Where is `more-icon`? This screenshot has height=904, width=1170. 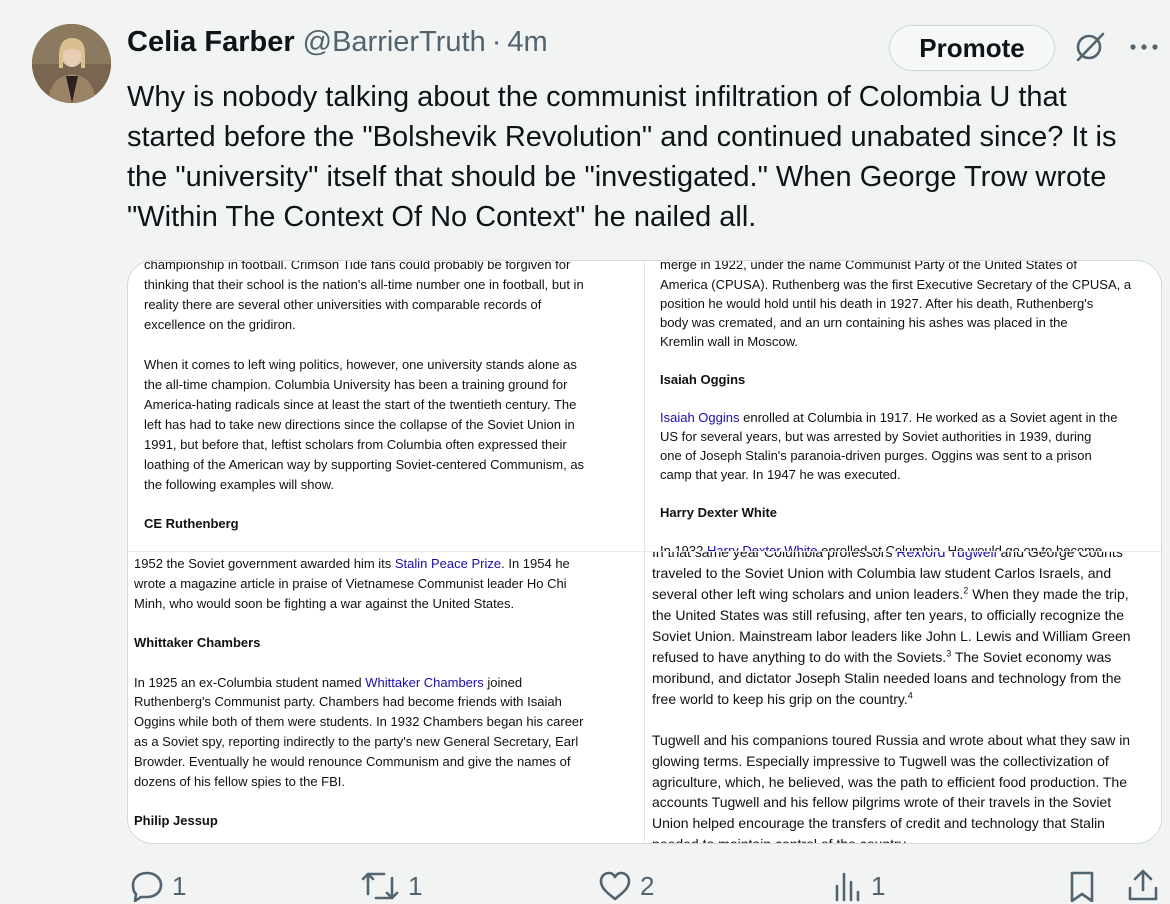
more-icon is located at coordinates (1144, 47).